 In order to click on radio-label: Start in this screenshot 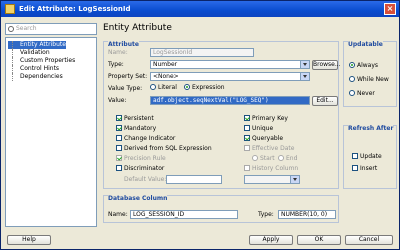, I will do `click(267, 158)`.